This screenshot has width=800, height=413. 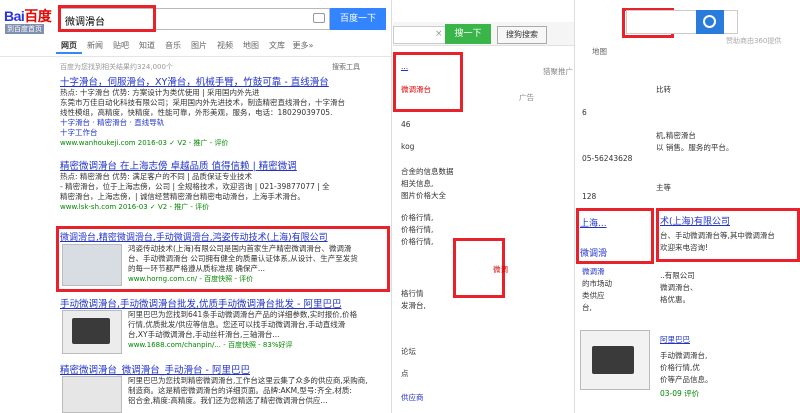 What do you see at coordinates (92, 265) in the screenshot?
I see `factory-image` at bounding box center [92, 265].